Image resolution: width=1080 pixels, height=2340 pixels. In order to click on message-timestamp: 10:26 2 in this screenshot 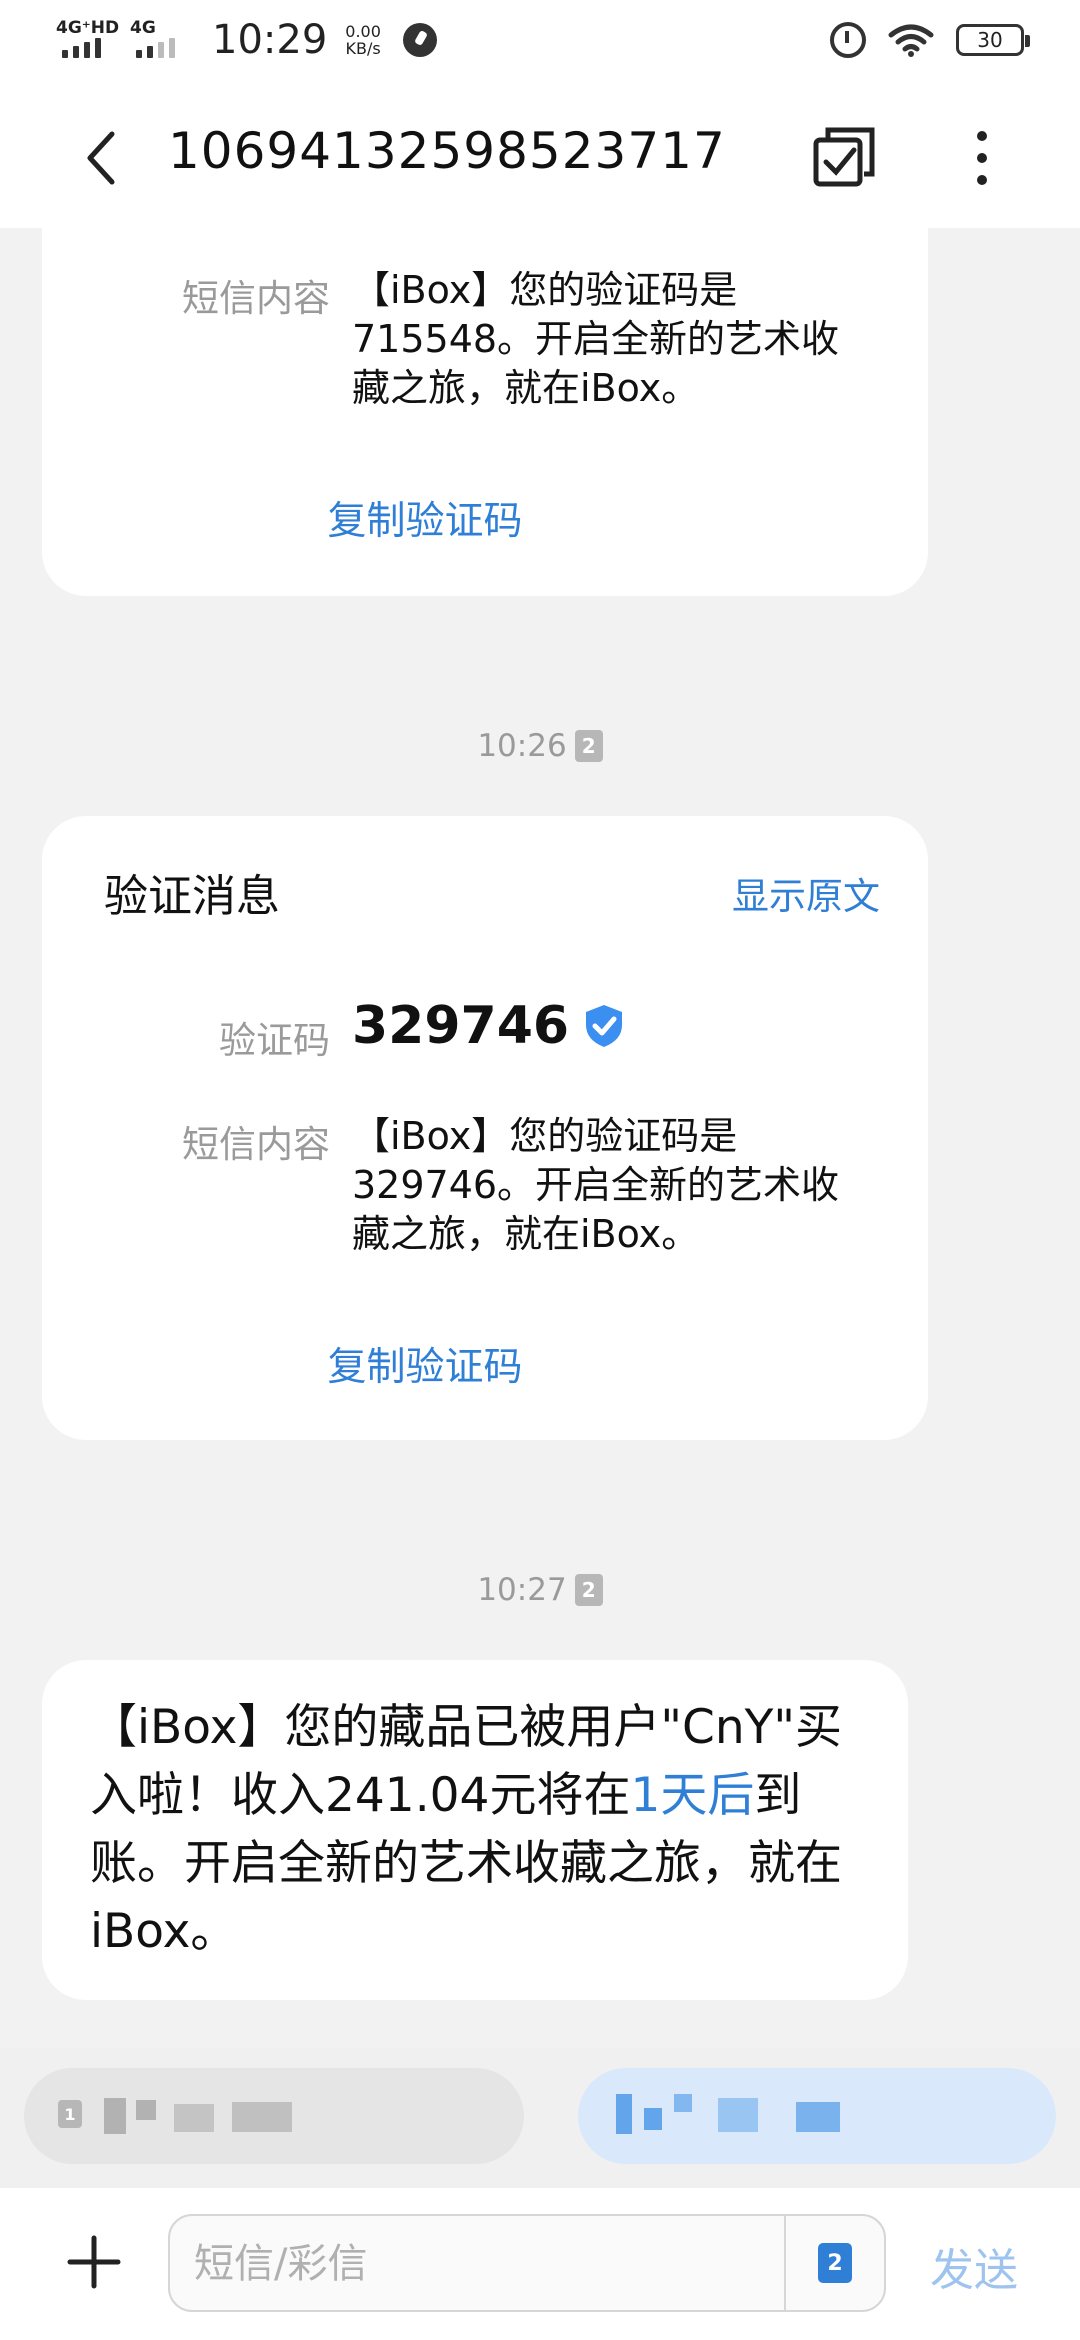, I will do `click(540, 746)`.